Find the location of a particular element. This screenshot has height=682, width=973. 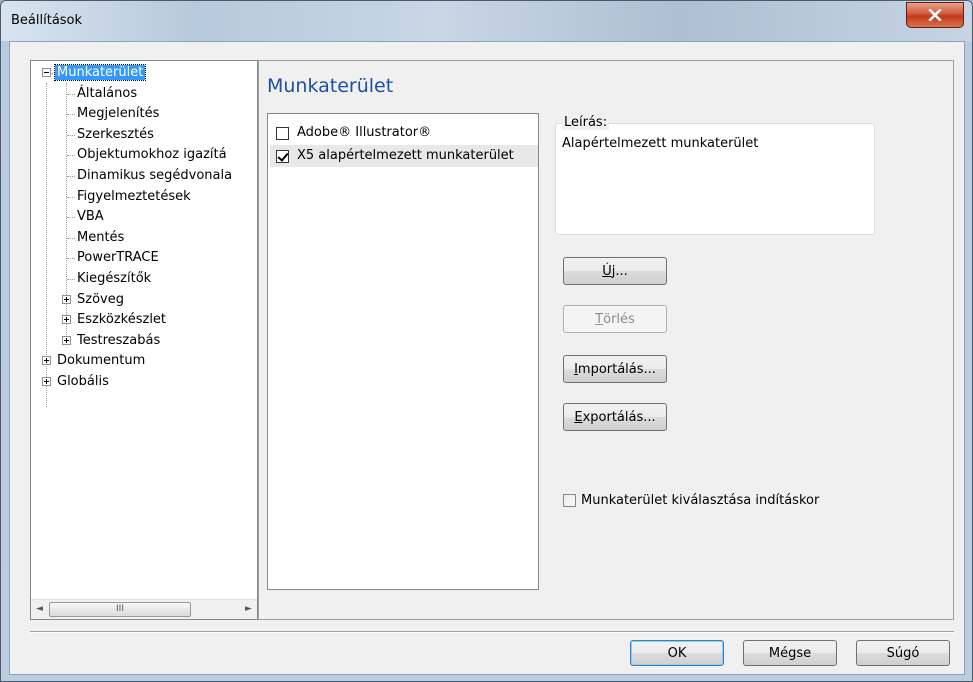

title-bar: Beállítások is located at coordinates (486, 21).